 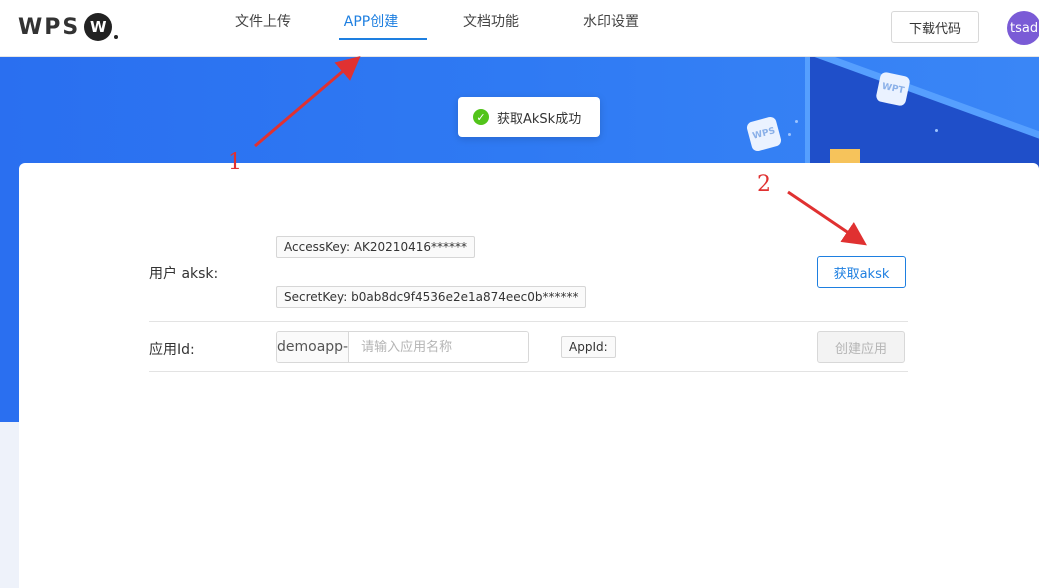 I want to click on nav-active-underline, so click(x=383, y=39).